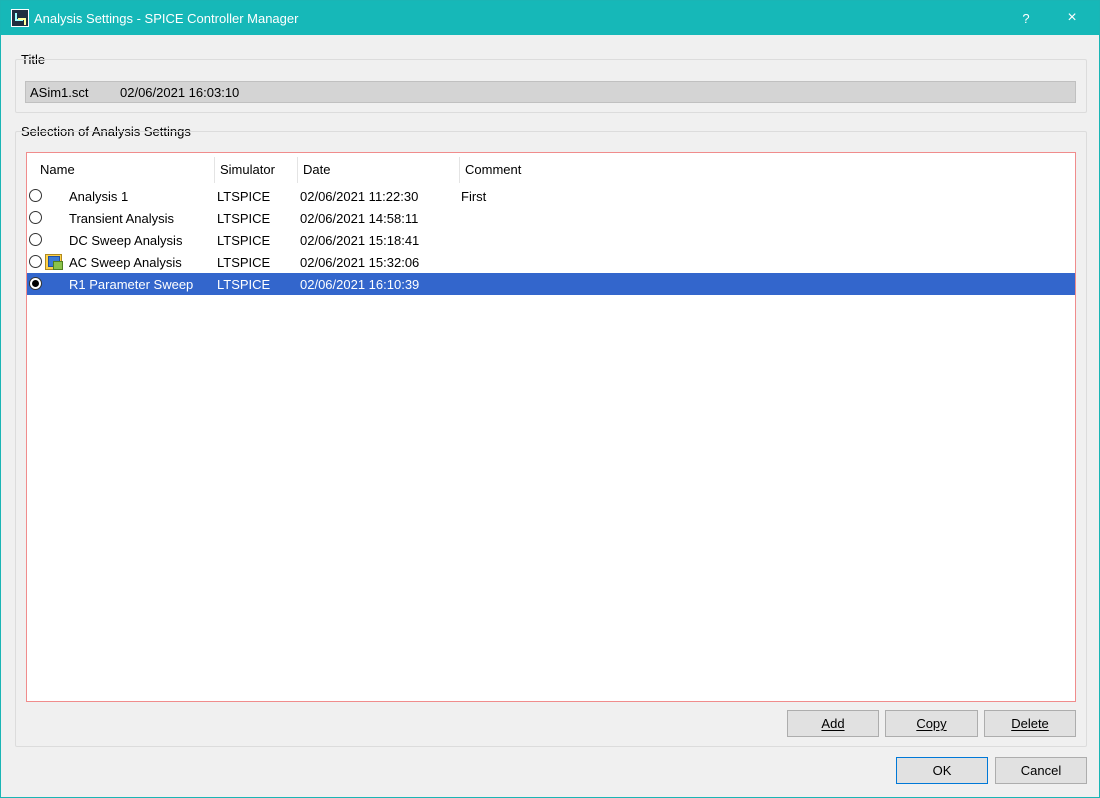 Image resolution: width=1100 pixels, height=798 pixels. I want to click on radio-button-checked, so click(35, 283).